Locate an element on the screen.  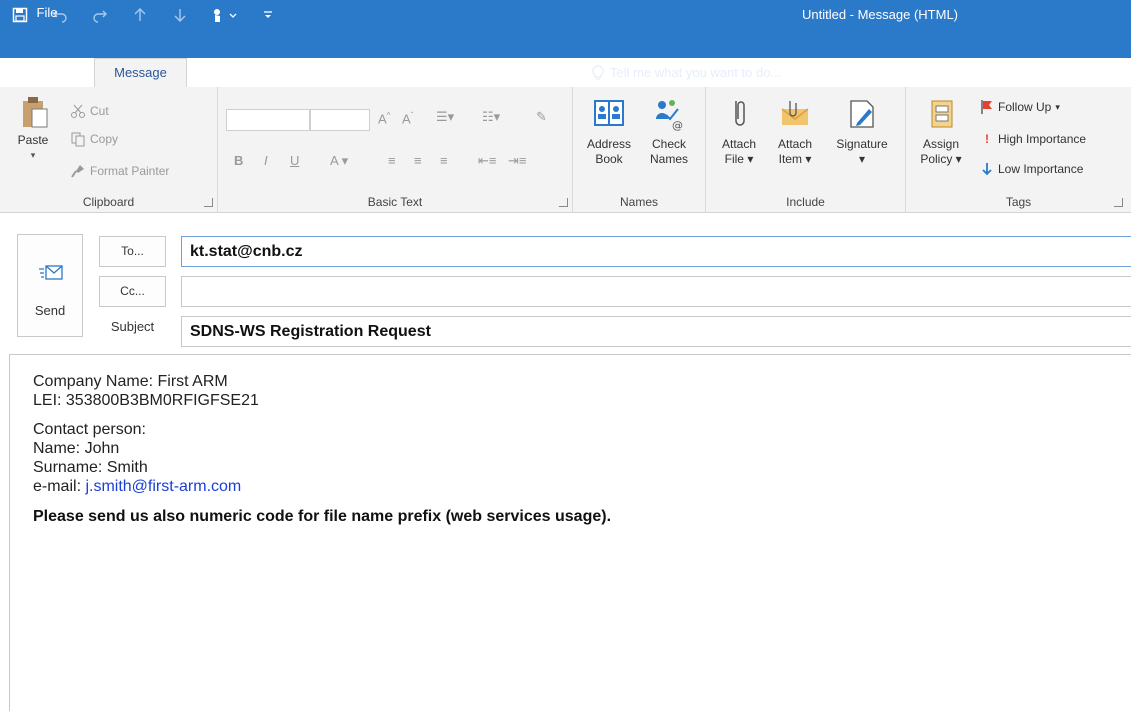
body-line-name: Name: John is located at coordinates (76, 448).